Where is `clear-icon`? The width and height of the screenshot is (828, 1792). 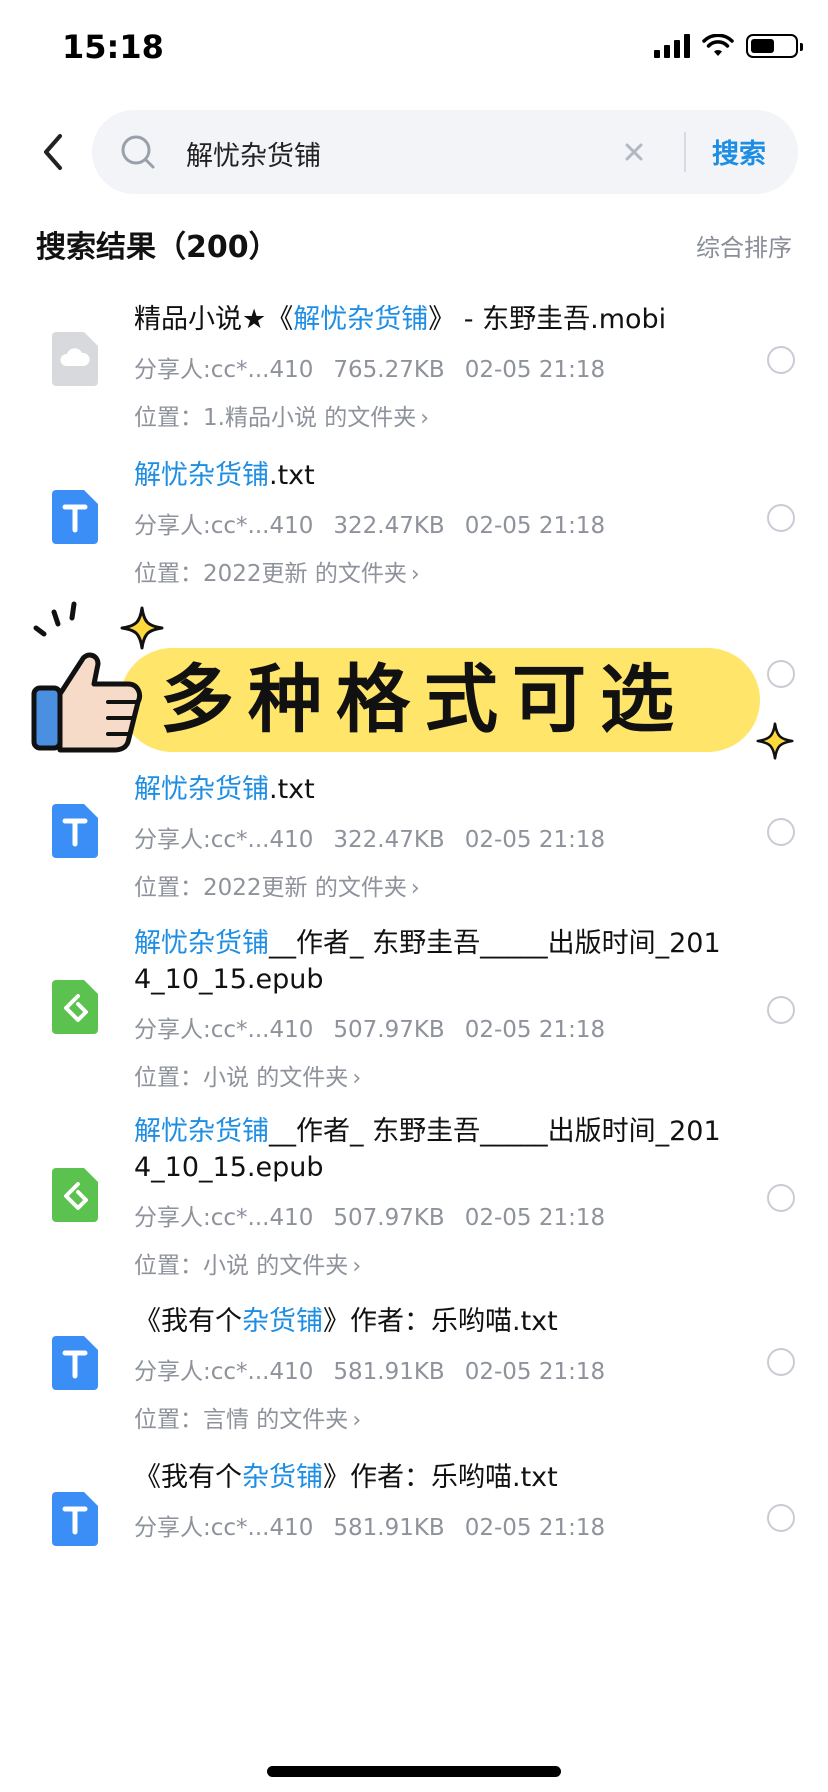
clear-icon is located at coordinates (634, 152).